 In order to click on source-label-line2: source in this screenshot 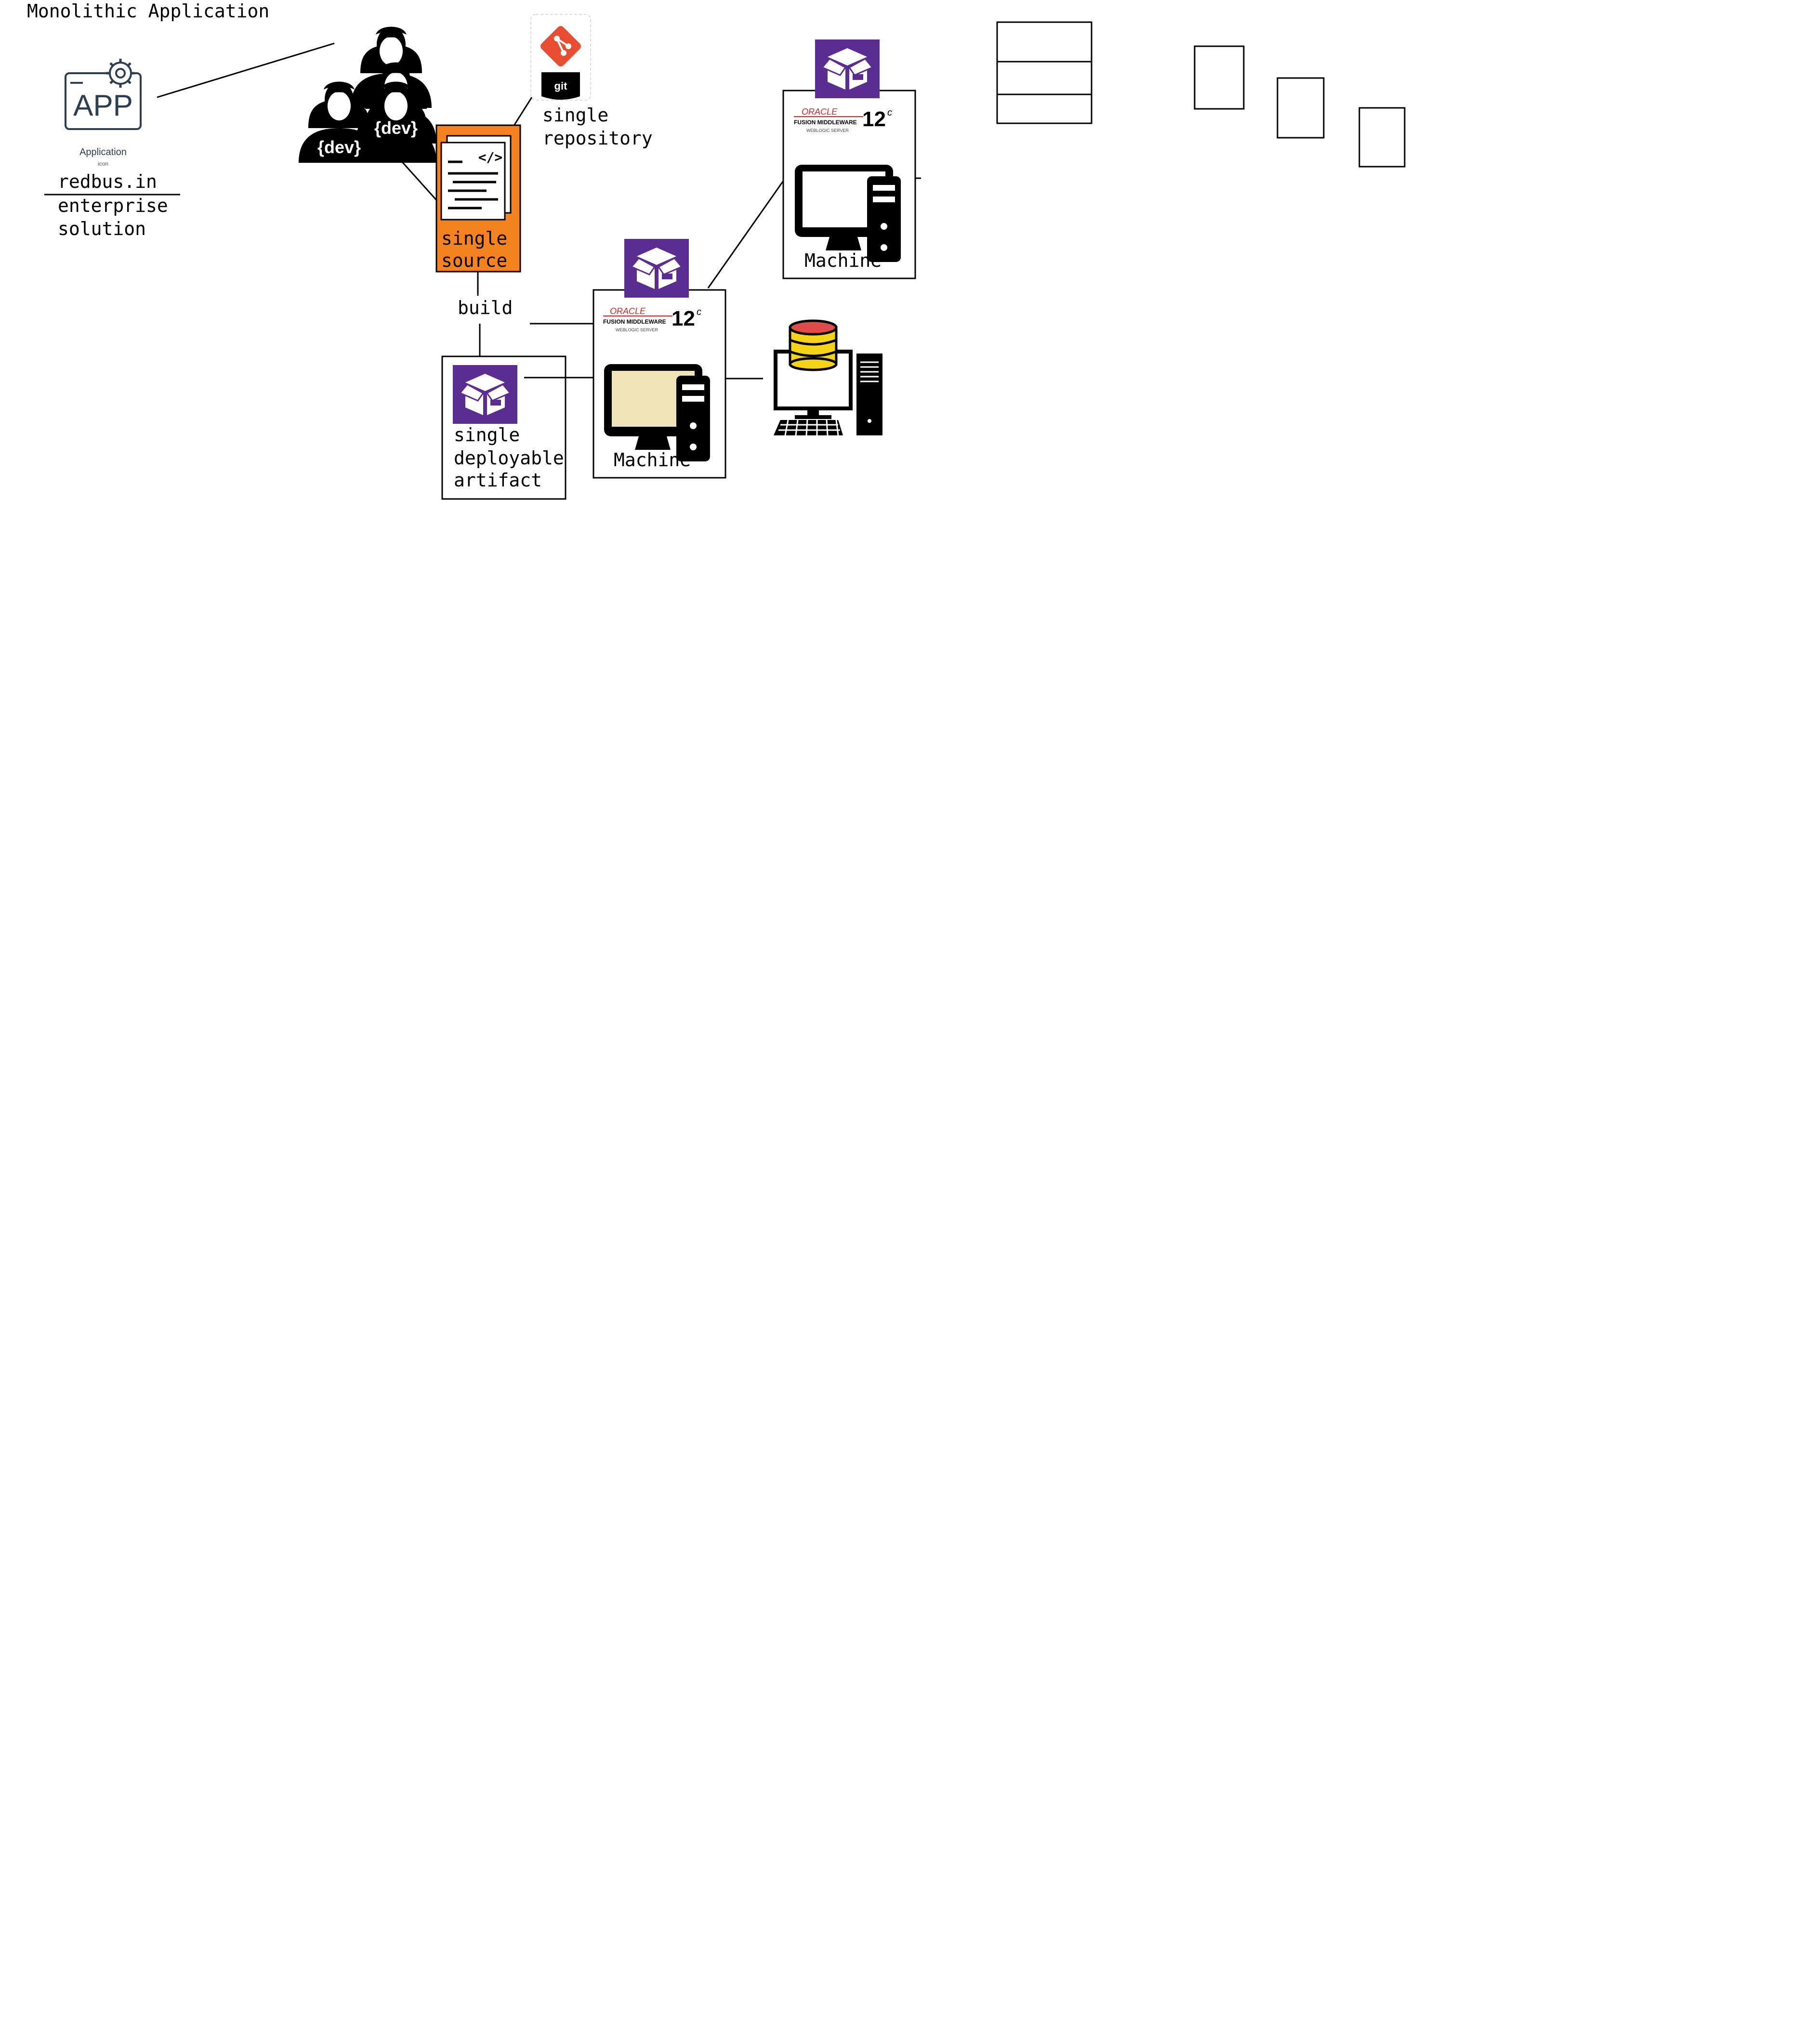, I will do `click(474, 260)`.